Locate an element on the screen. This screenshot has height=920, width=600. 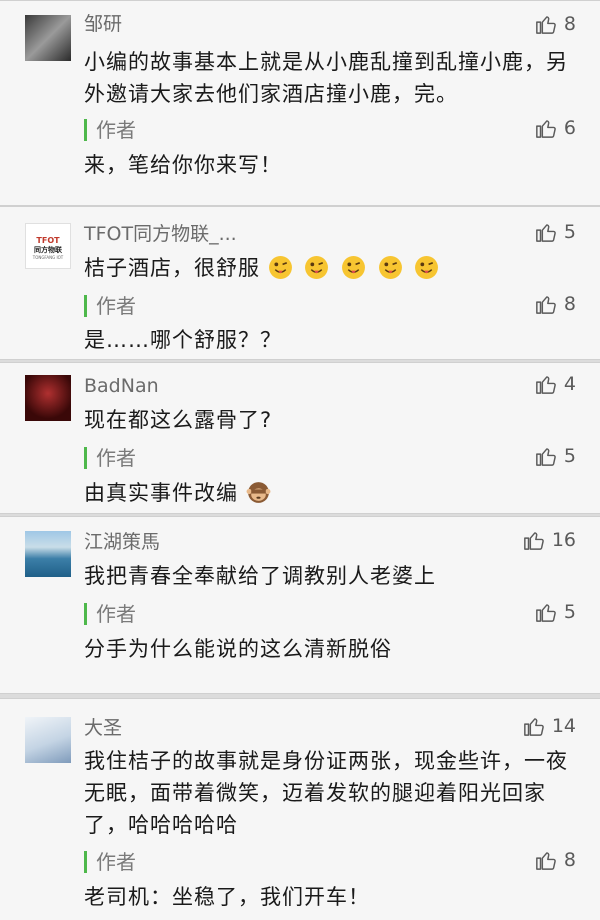
comment-text: 桔子酒店，很舒服 is located at coordinates (332, 268).